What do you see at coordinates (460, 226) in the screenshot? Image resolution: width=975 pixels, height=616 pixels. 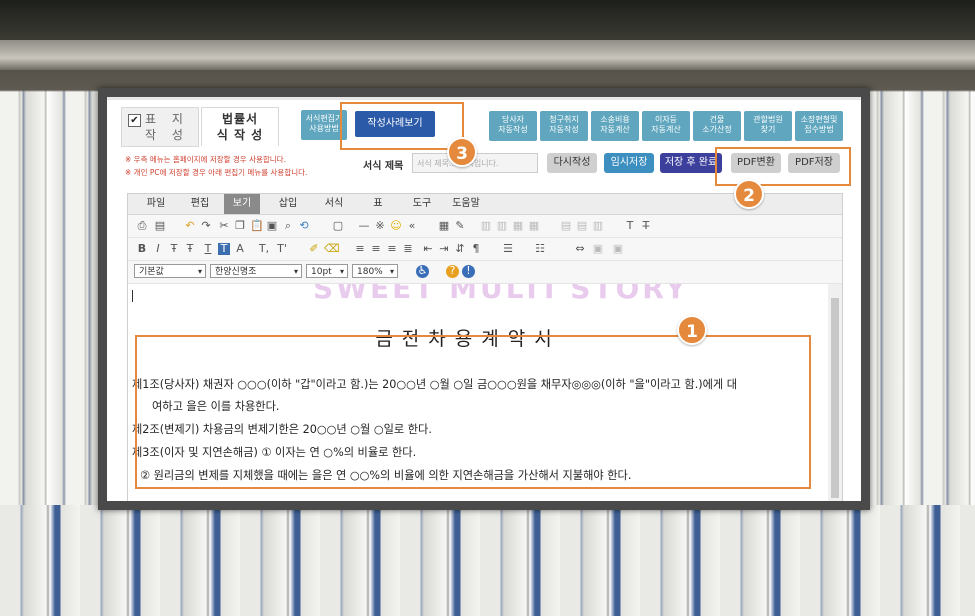 I see `edit-icon: ✎` at bounding box center [460, 226].